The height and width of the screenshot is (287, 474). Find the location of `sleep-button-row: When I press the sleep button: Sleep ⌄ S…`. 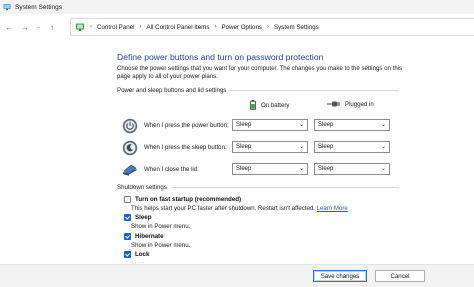

sleep-button-row: When I press the sleep button: Sleep ⌄ S… is located at coordinates (262, 148).